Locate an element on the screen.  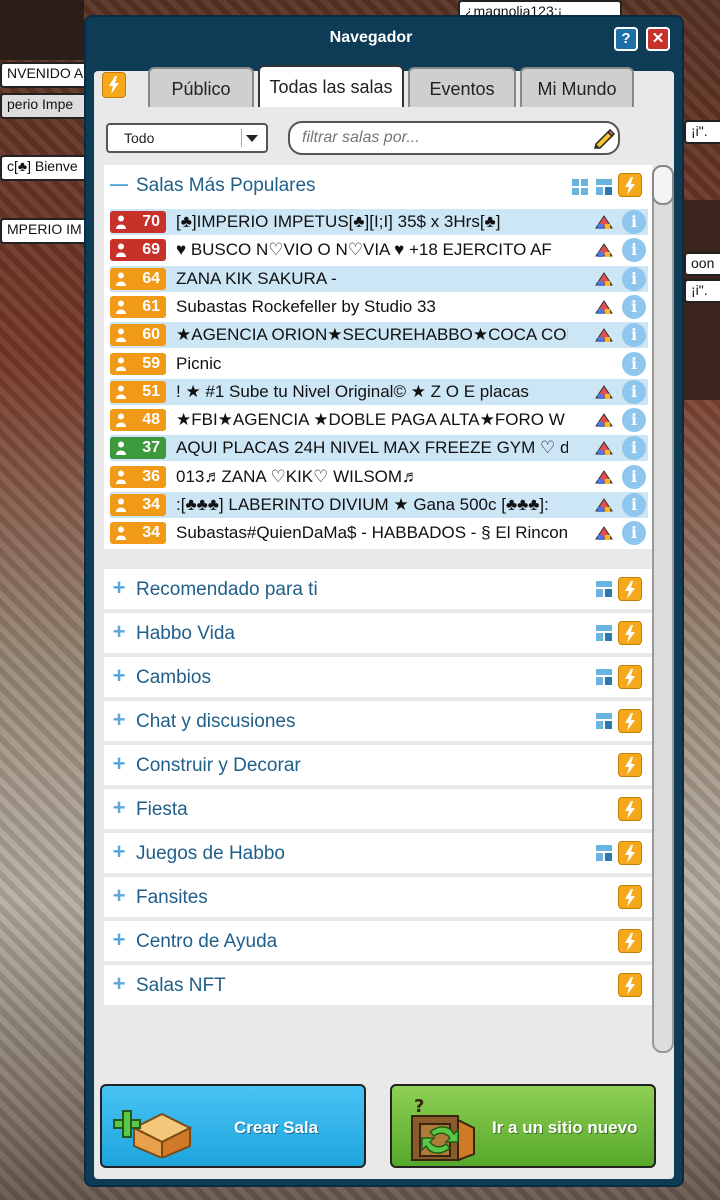
tab-mi-mundo: Mi Mundo is located at coordinates (577, 87).